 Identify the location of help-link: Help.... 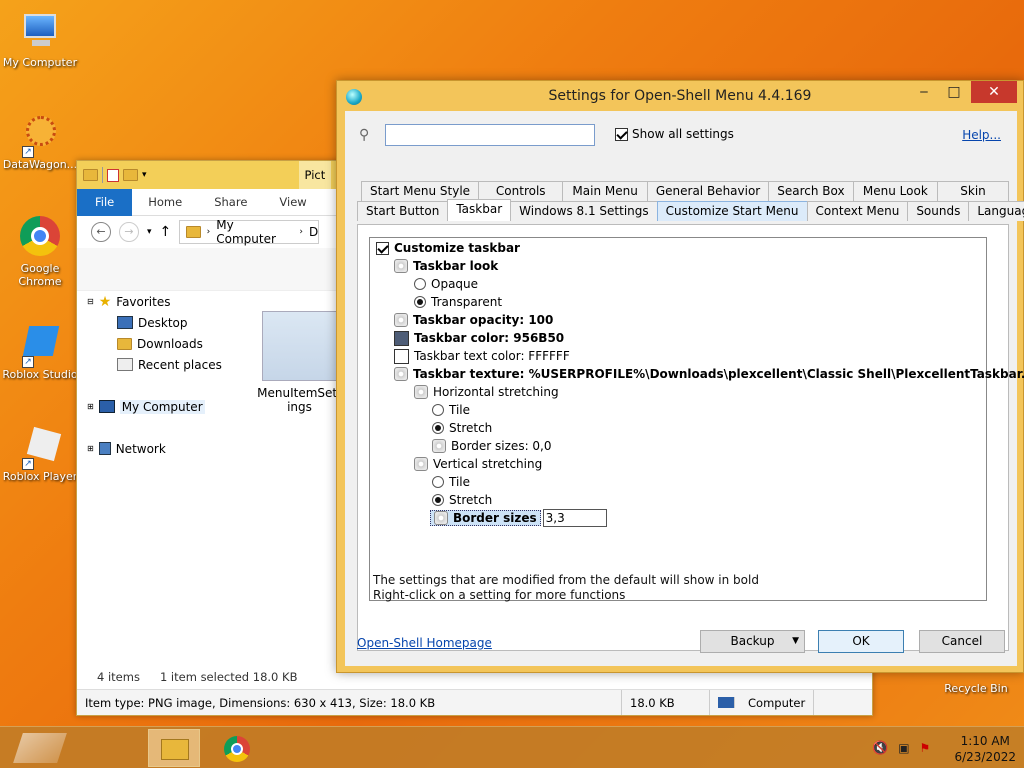
(981, 135).